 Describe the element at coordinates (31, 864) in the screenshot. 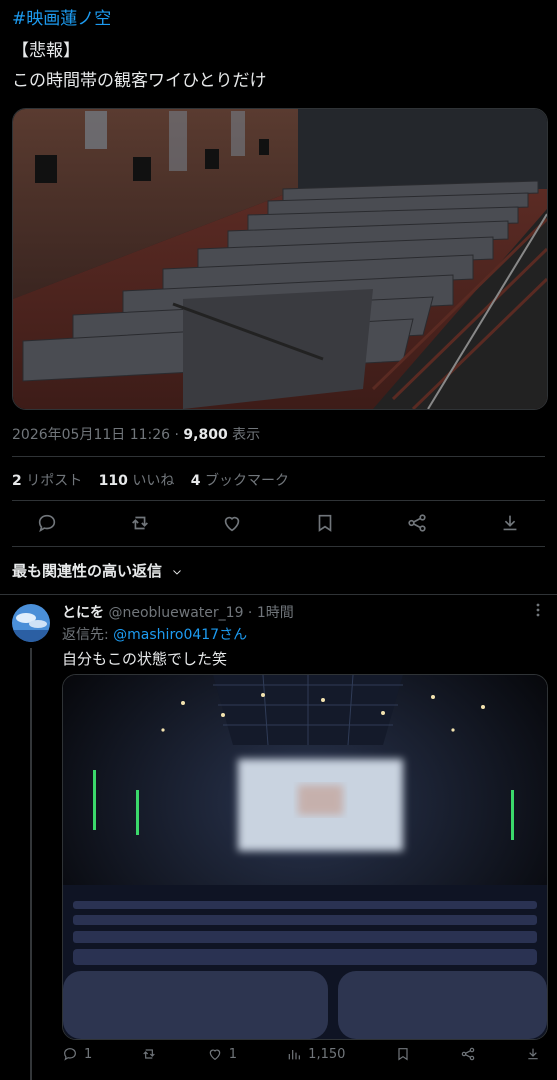

I see `thread-line` at that location.